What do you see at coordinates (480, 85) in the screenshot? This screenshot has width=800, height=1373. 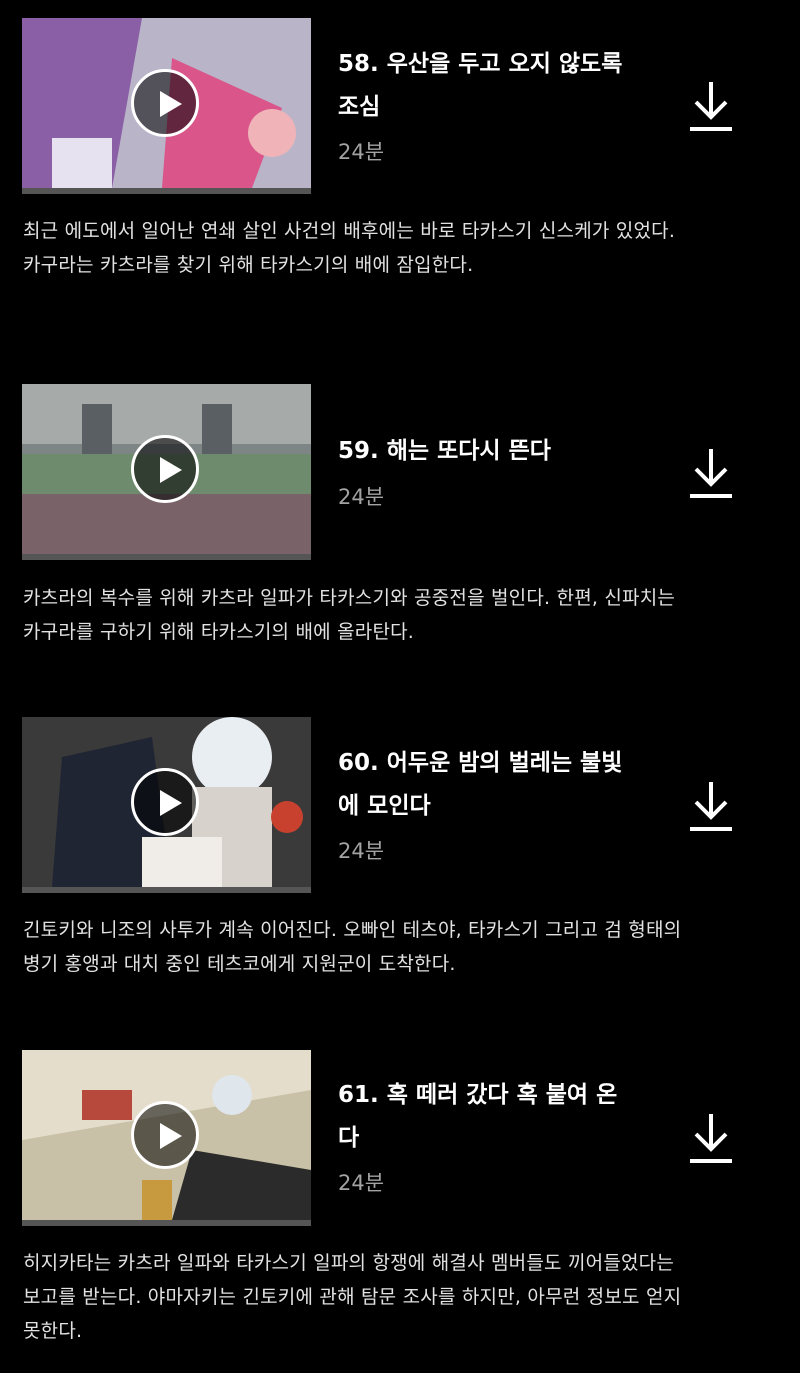 I see `episode-title: 58. 우산을 두고 오지 않도록 조심` at bounding box center [480, 85].